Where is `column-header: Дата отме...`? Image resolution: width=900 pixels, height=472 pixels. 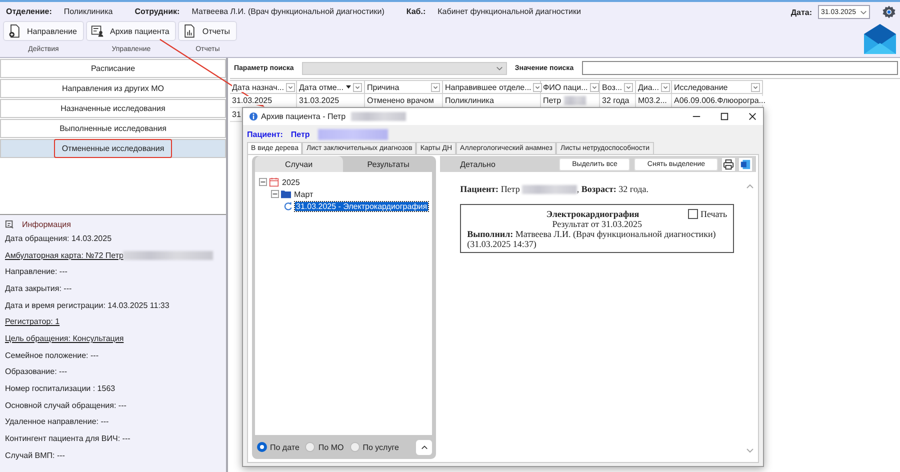 column-header: Дата отме... is located at coordinates (331, 87).